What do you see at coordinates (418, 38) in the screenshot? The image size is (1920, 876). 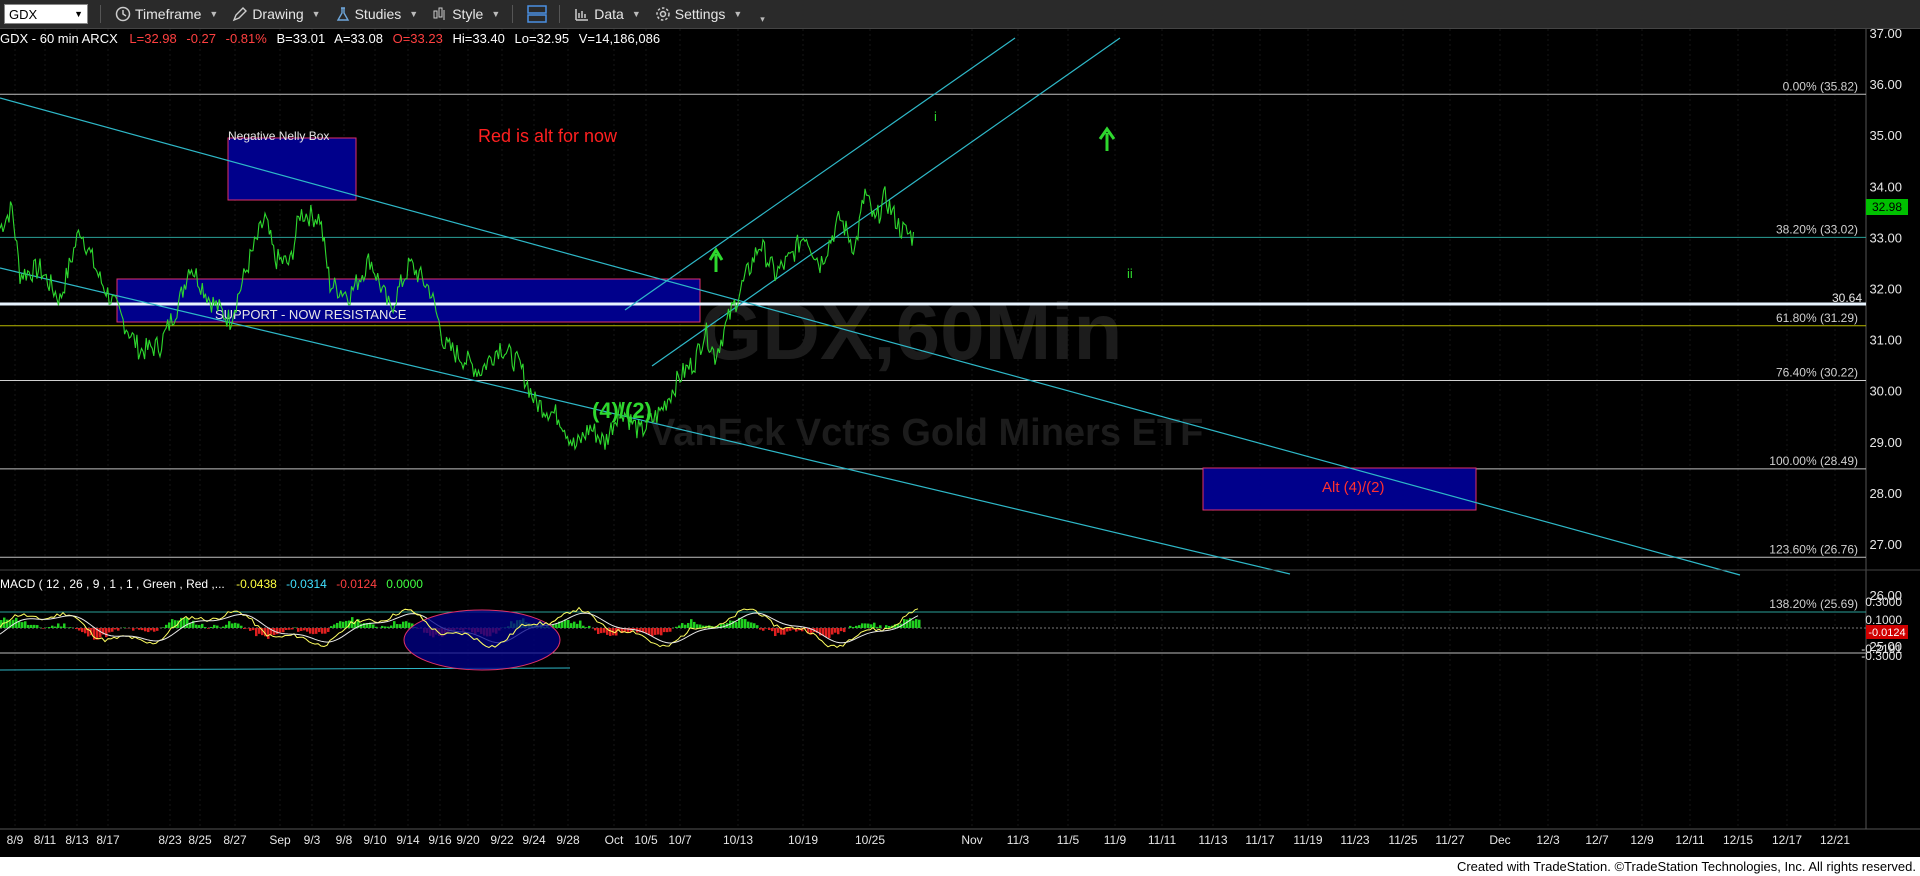 I see `header-open: O=33.23` at bounding box center [418, 38].